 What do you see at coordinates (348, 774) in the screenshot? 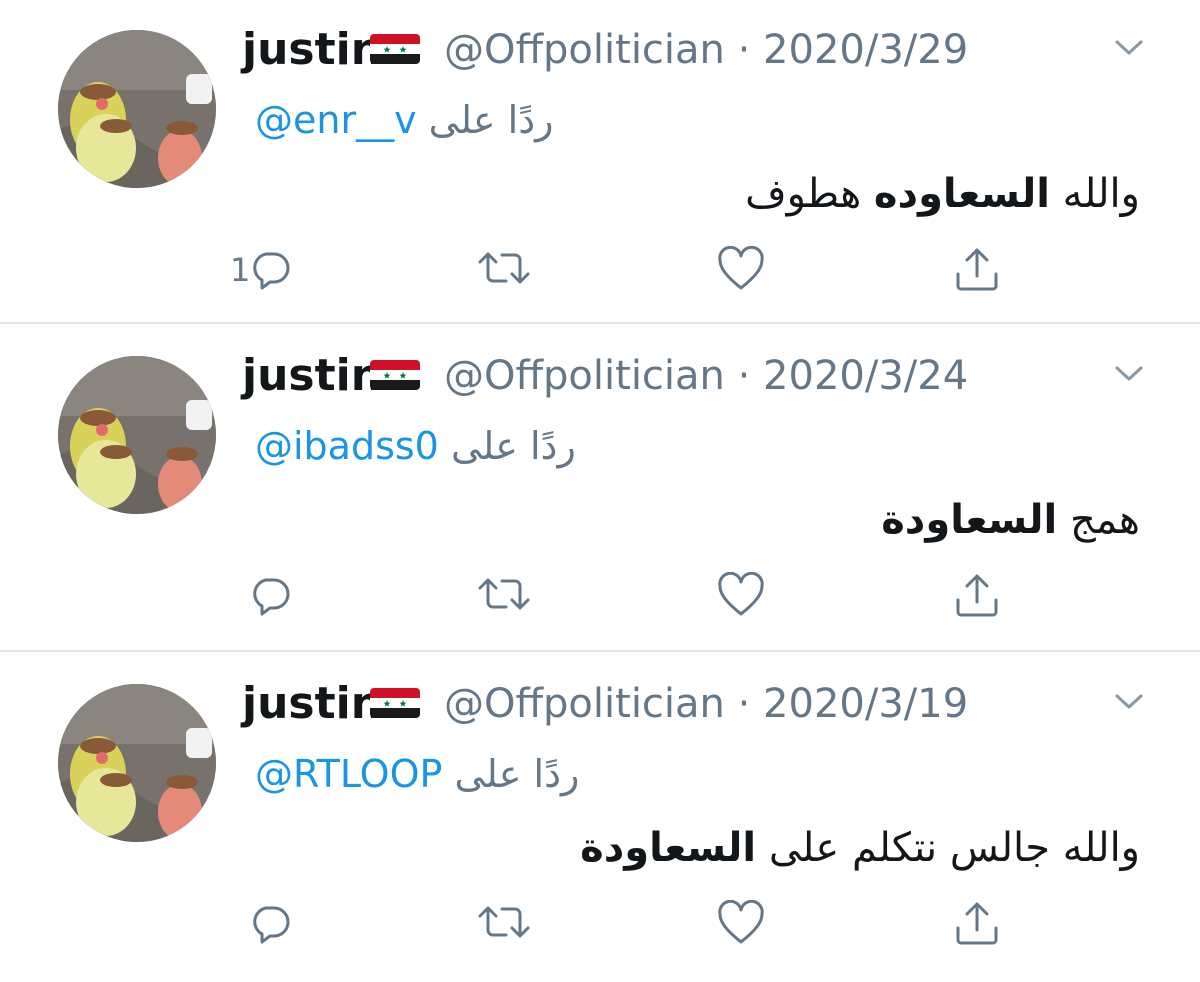
I see `reply-mention-link: @RTLOOP` at bounding box center [348, 774].